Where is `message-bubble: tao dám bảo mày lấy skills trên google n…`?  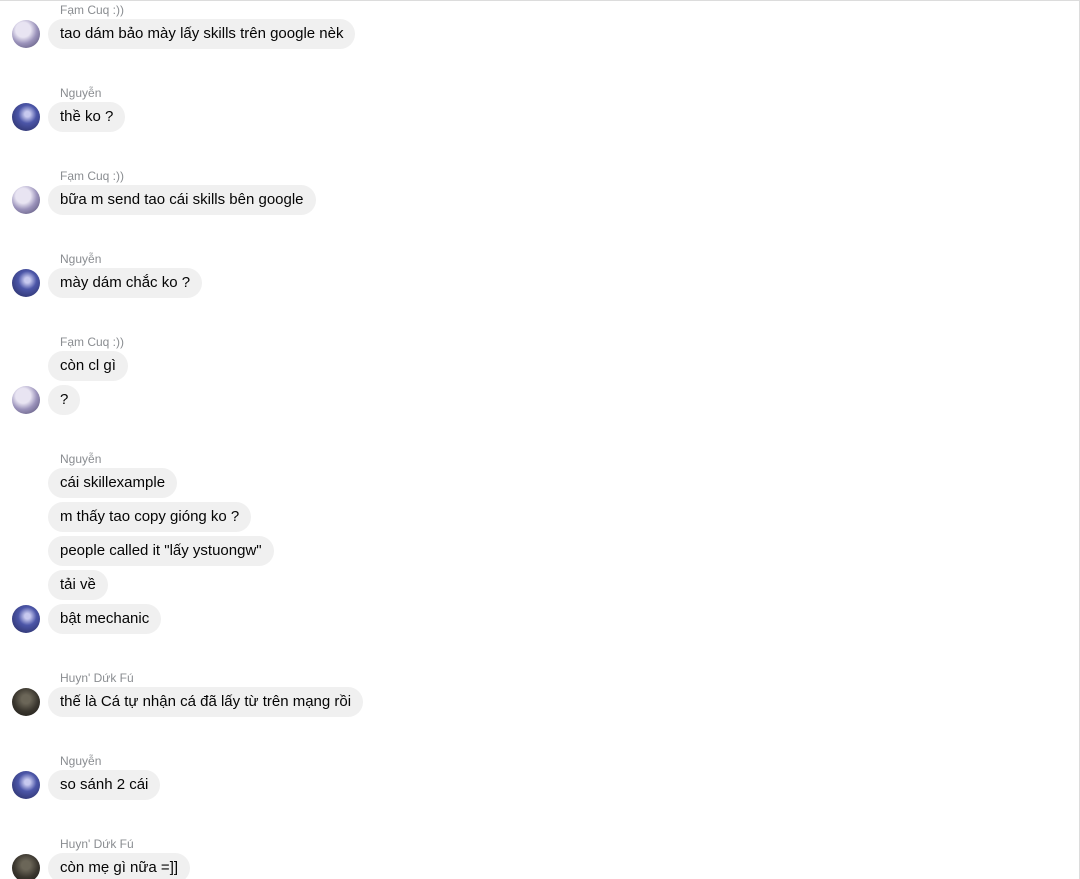 message-bubble: tao dám bảo mày lấy skills trên google n… is located at coordinates (202, 34).